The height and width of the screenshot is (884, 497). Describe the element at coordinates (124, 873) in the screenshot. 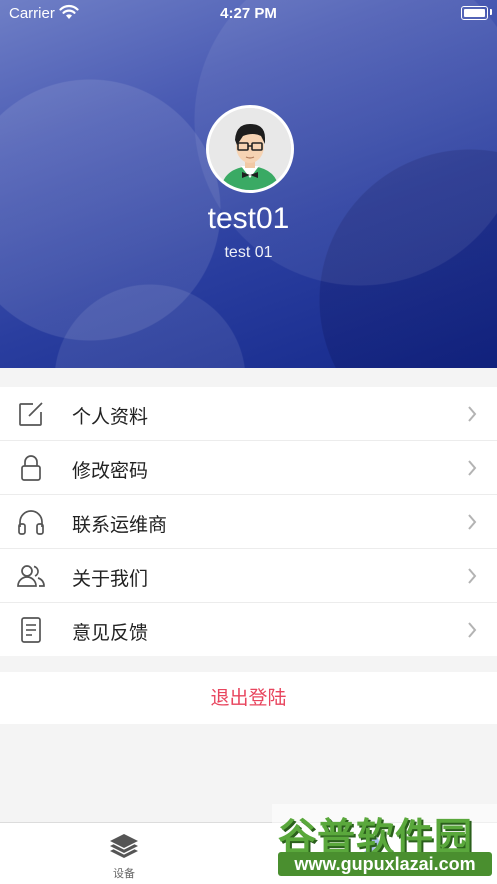

I see `tab-label: 设备` at that location.